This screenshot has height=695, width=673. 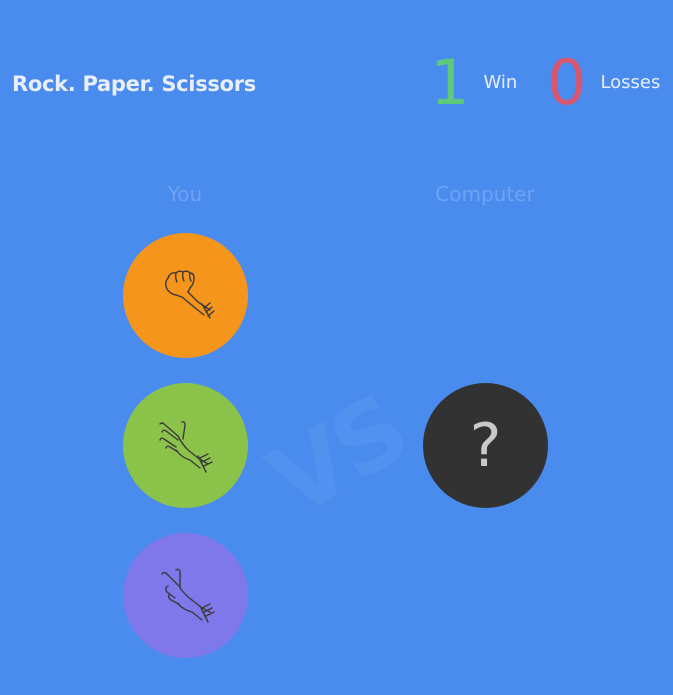 What do you see at coordinates (500, 82) in the screenshot?
I see `wins-label: Win` at bounding box center [500, 82].